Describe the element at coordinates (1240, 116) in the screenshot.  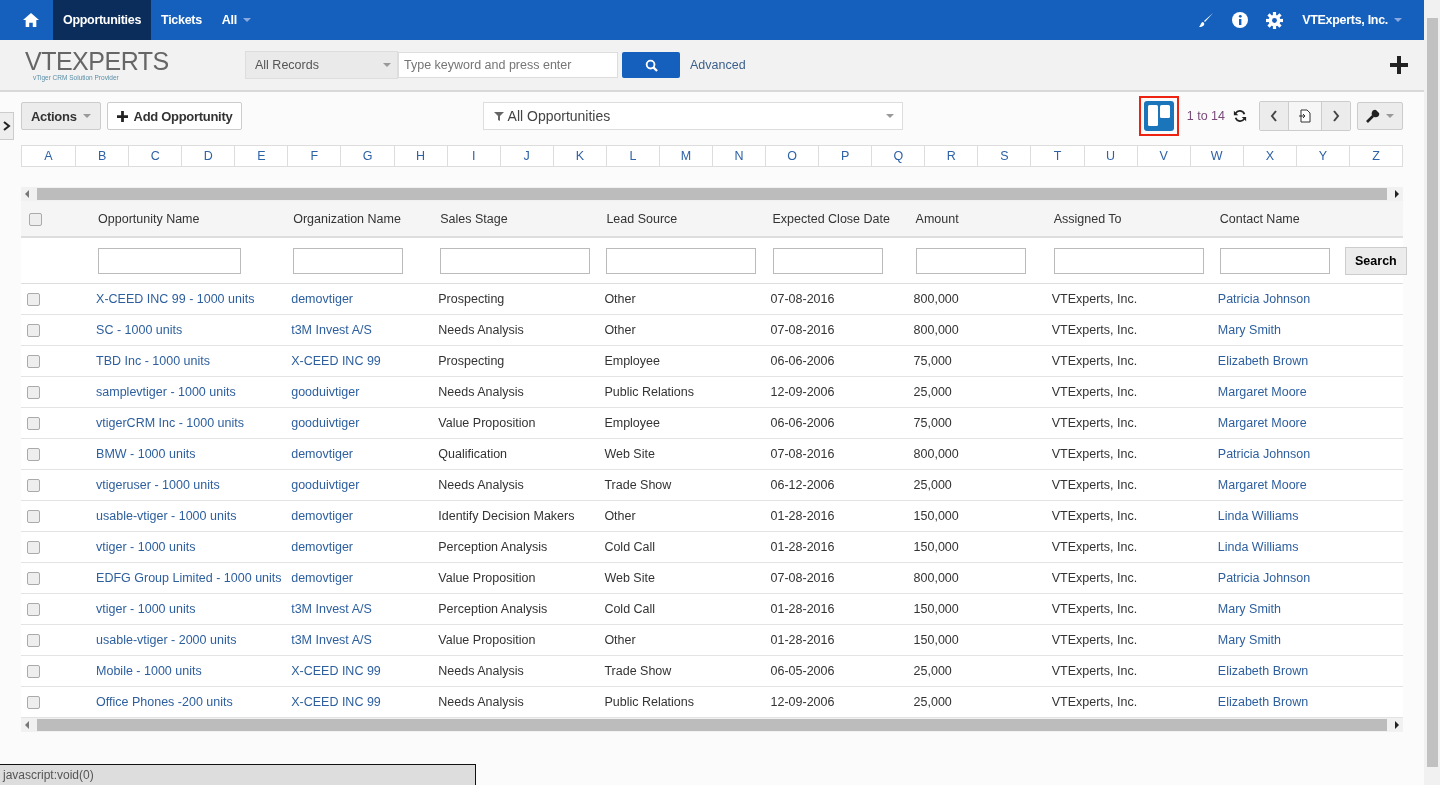
I see `refresh-icon` at that location.